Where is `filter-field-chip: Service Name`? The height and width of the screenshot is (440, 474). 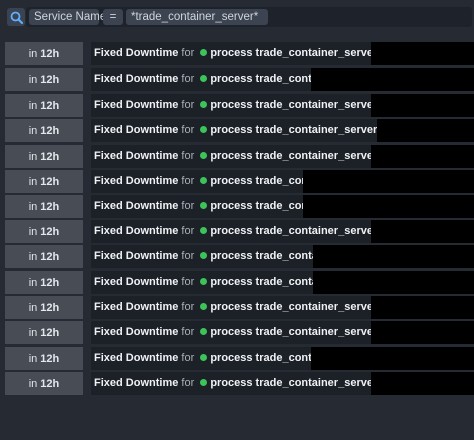
filter-field-chip: Service Name is located at coordinates (67, 17).